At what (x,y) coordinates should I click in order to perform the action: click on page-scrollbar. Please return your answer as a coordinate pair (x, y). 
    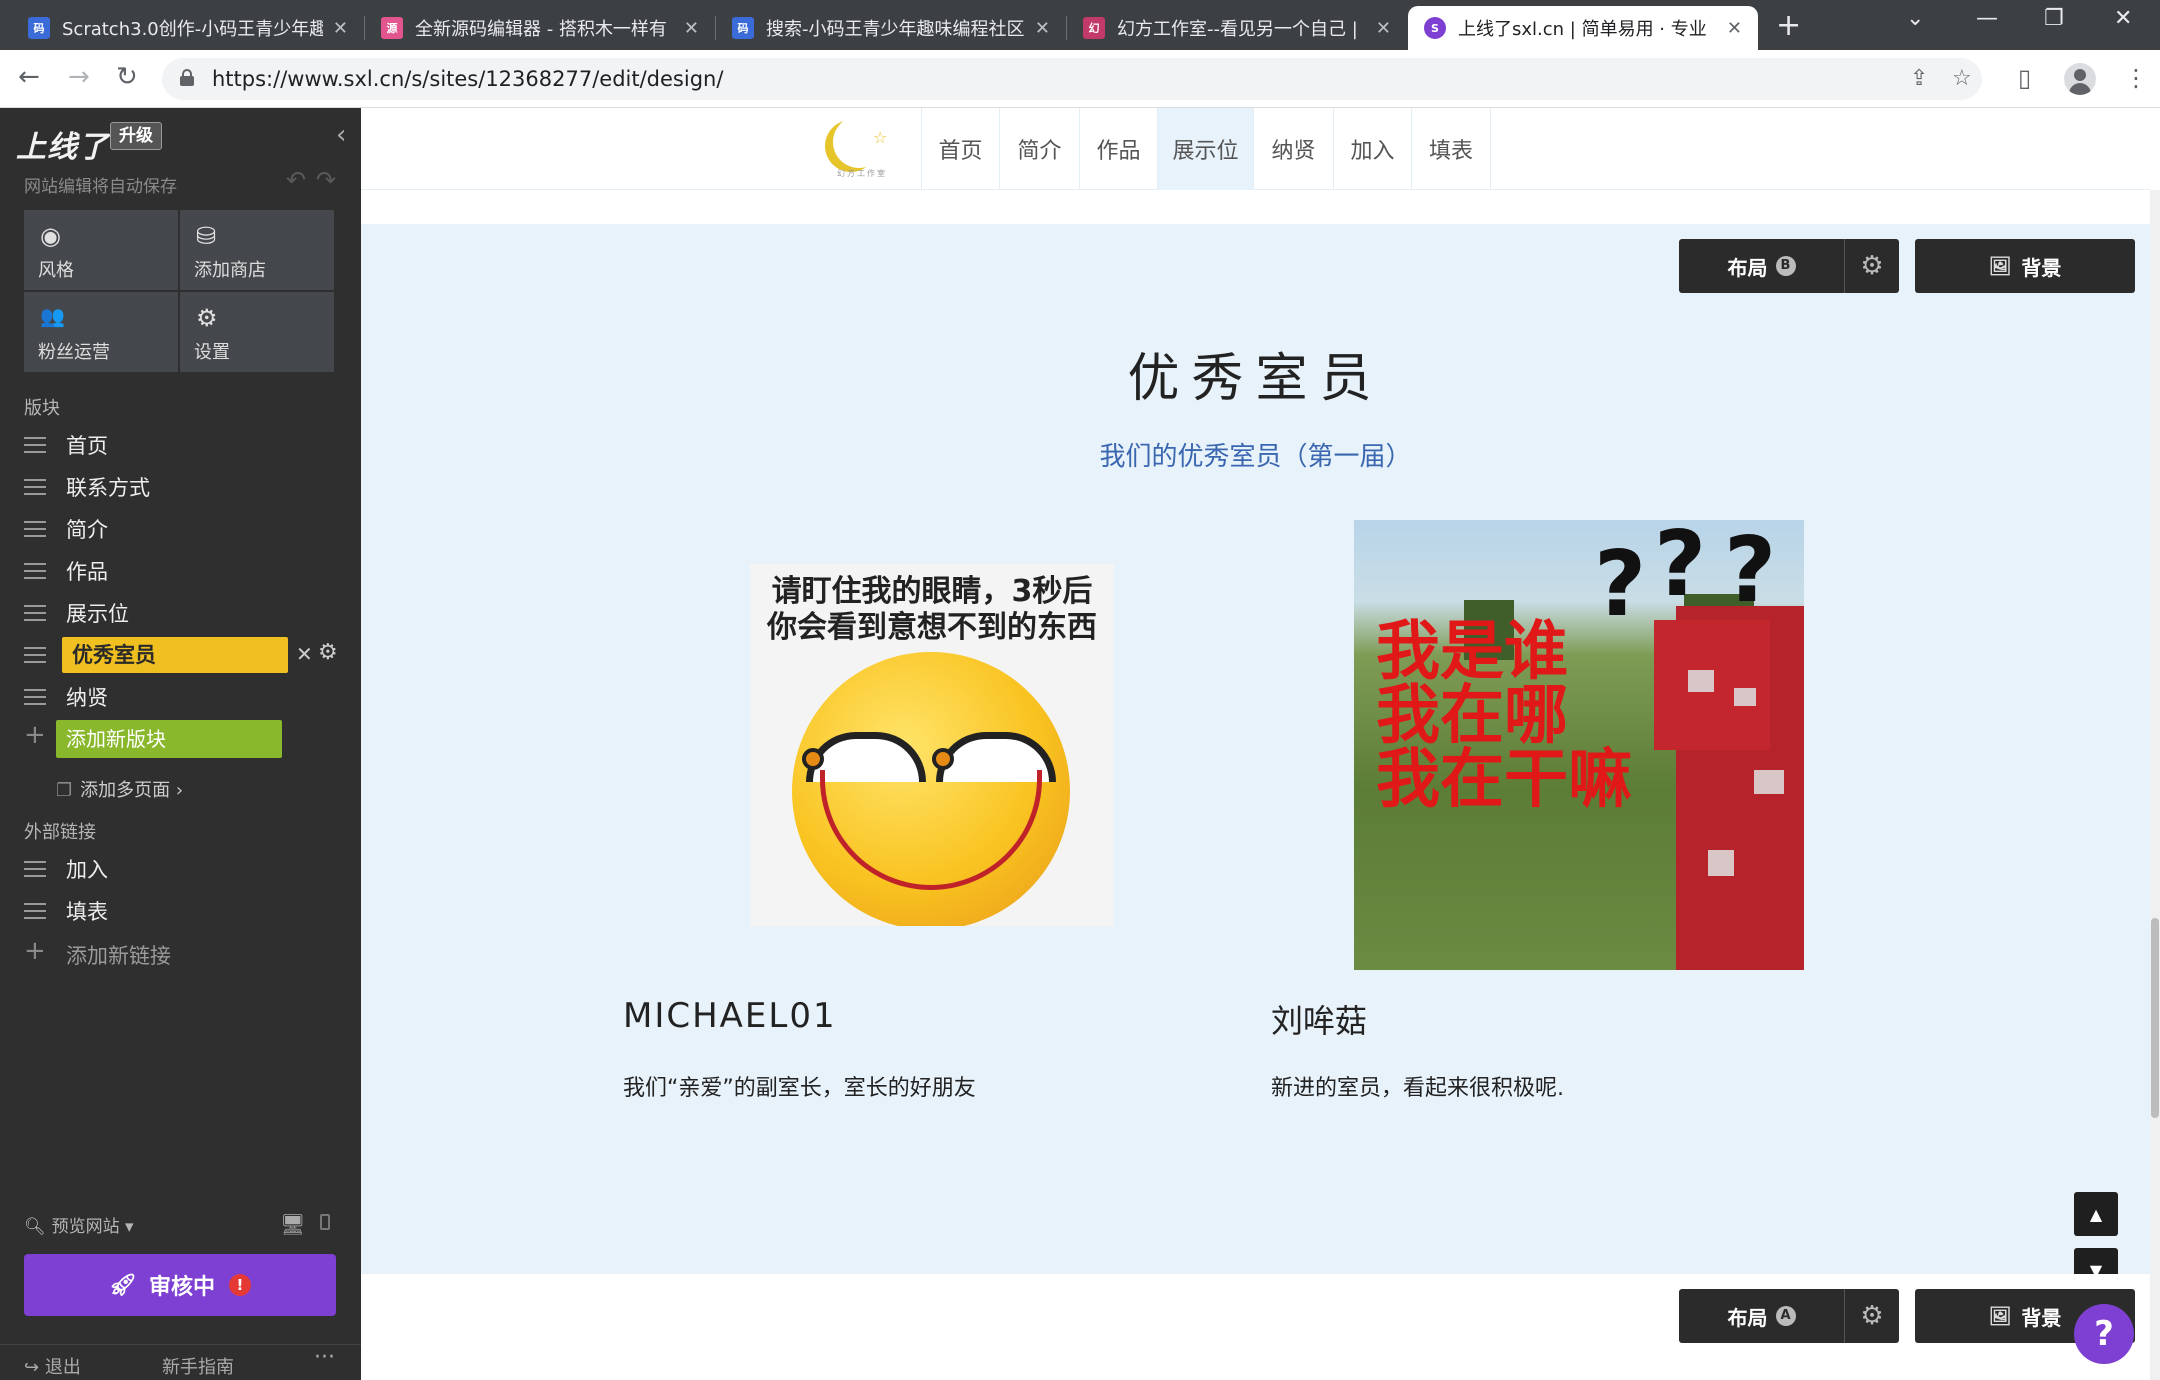
    Looking at the image, I should click on (2155, 785).